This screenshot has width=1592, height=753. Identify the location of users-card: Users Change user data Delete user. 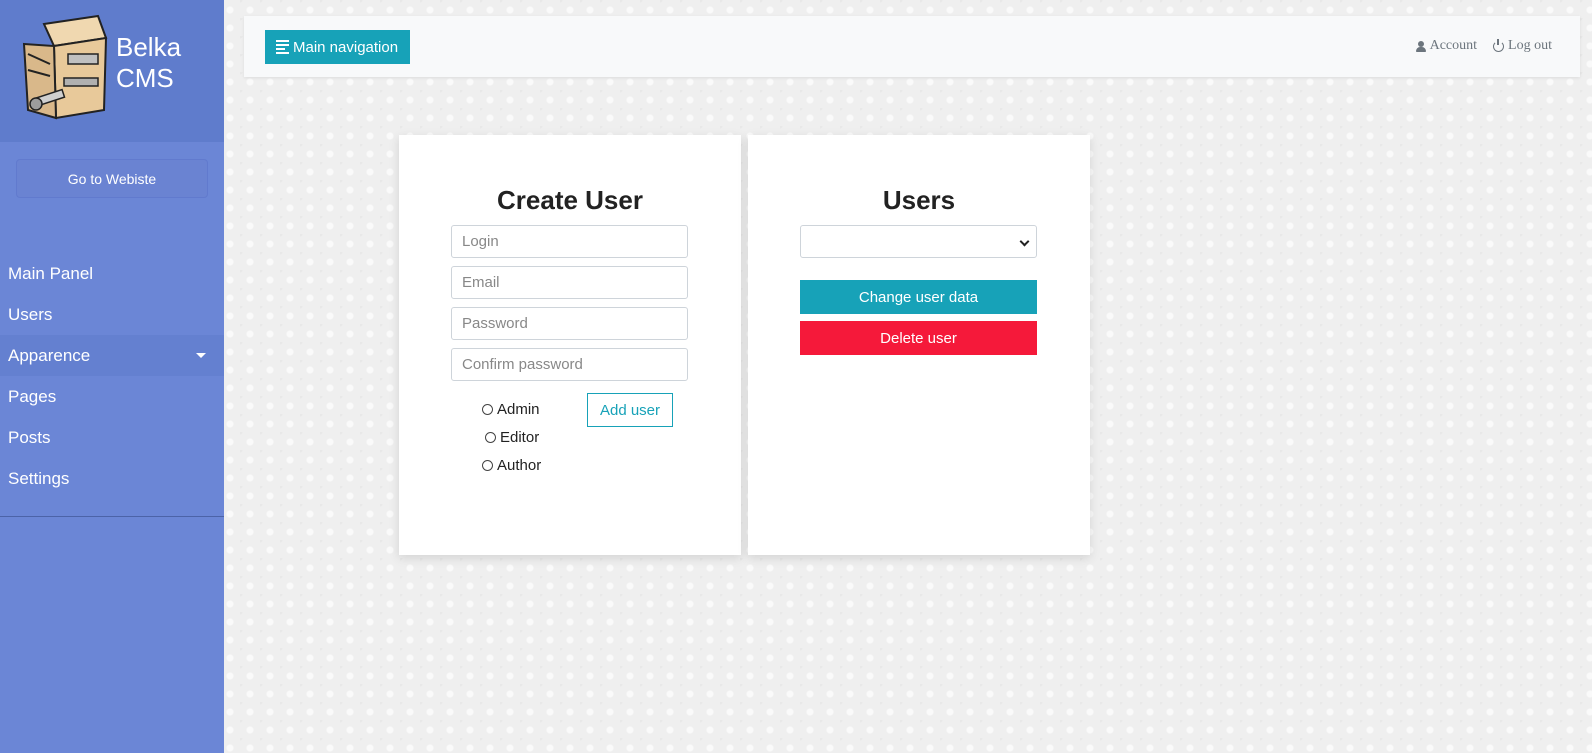
(919, 345).